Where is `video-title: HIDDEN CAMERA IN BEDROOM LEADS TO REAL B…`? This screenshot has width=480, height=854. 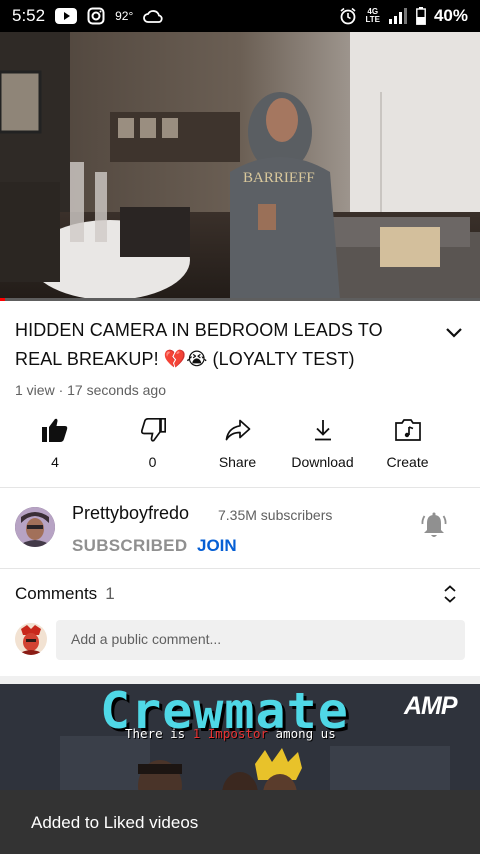
video-title: HIDDEN CAMERA IN BEDROOM LEADS TO REAL B… is located at coordinates (199, 344).